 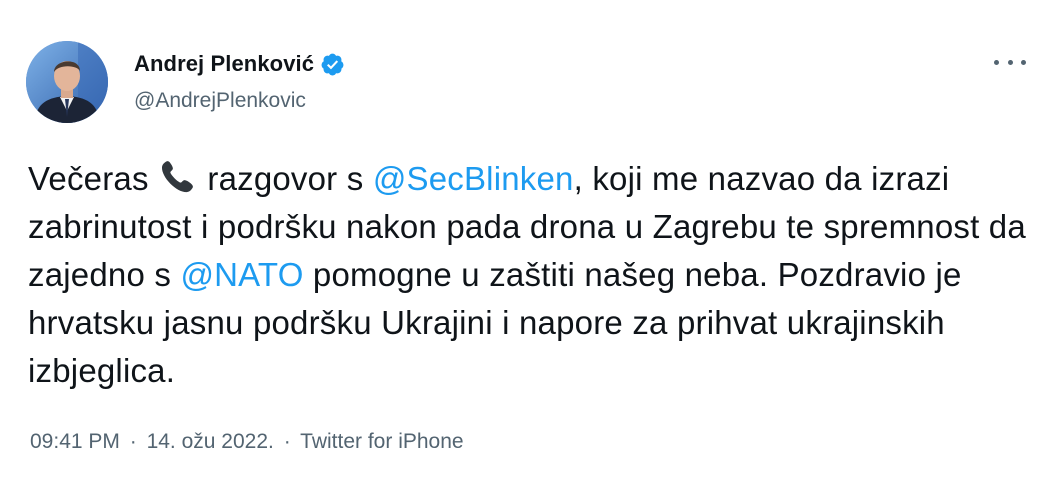 I want to click on tweet-source: Twitter for iPhone, so click(x=381, y=441).